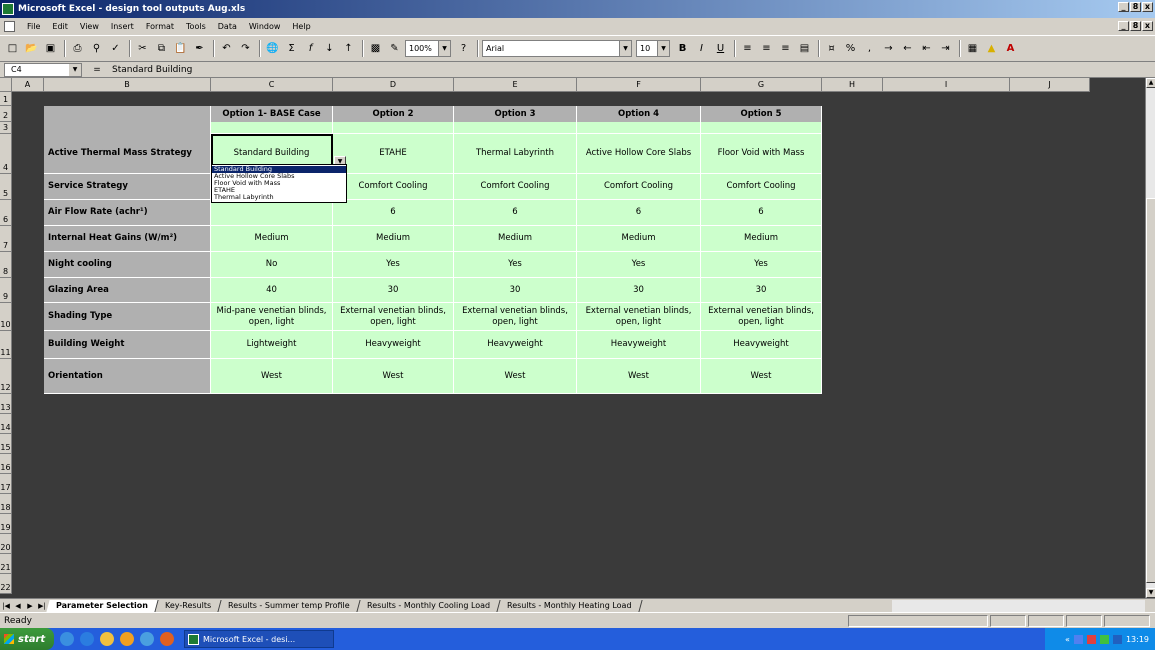  What do you see at coordinates (43, 69) in the screenshot?
I see `name-box: C4 ▼` at bounding box center [43, 69].